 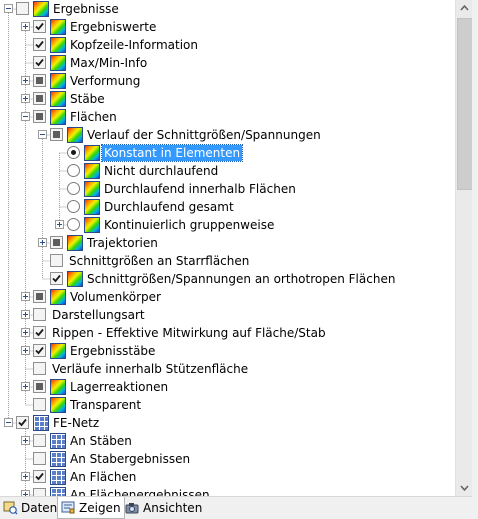 I want to click on tree-item-label: Kontinuierlich gruppenweise, so click(x=189, y=225).